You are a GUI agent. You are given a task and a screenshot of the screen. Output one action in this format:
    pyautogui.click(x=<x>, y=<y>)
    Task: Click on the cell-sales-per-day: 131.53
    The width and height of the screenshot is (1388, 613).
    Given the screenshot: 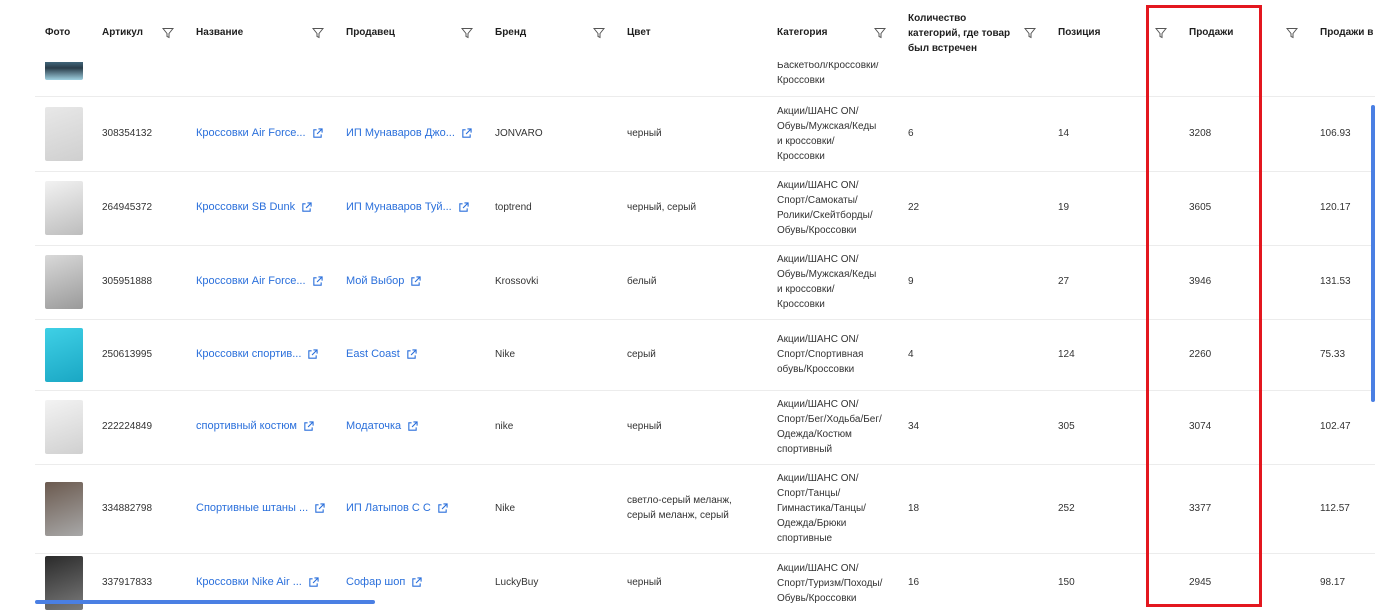 What is the action you would take?
    pyautogui.click(x=1335, y=281)
    